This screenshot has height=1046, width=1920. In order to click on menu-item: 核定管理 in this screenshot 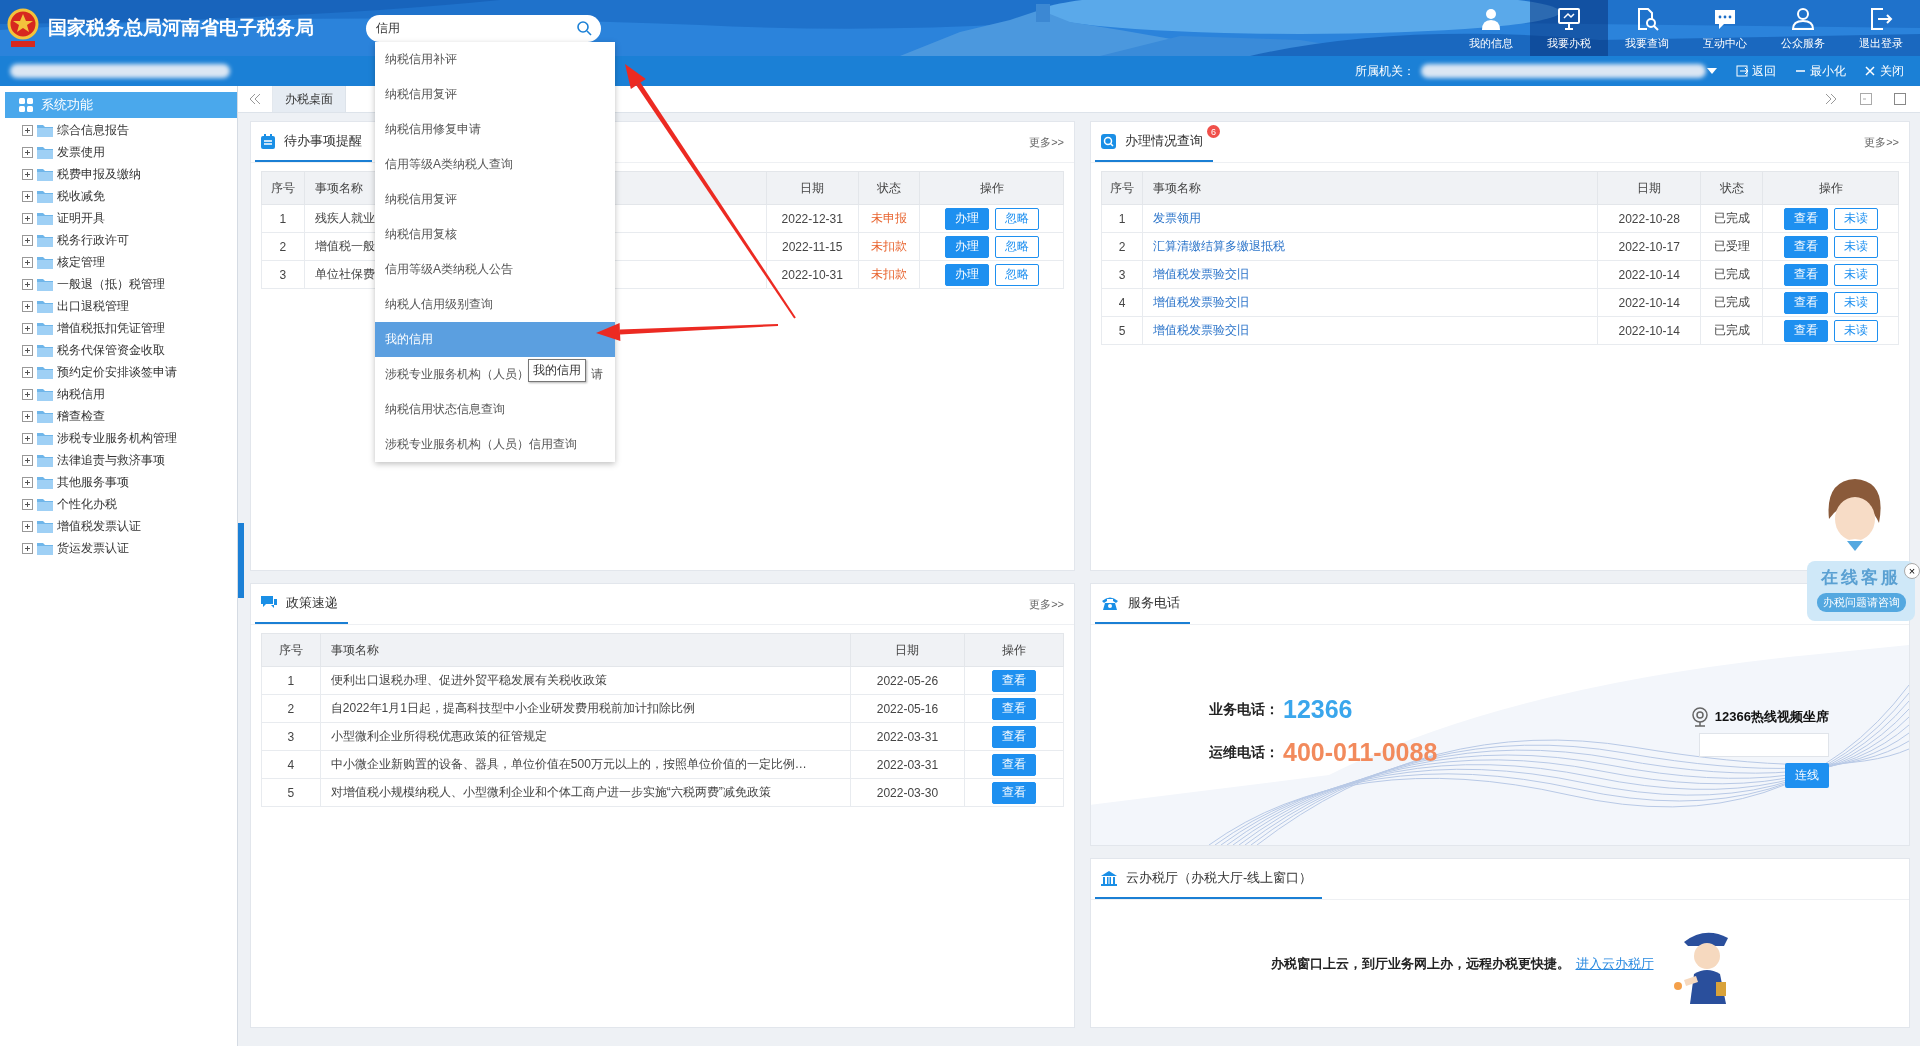, I will do `click(81, 262)`.